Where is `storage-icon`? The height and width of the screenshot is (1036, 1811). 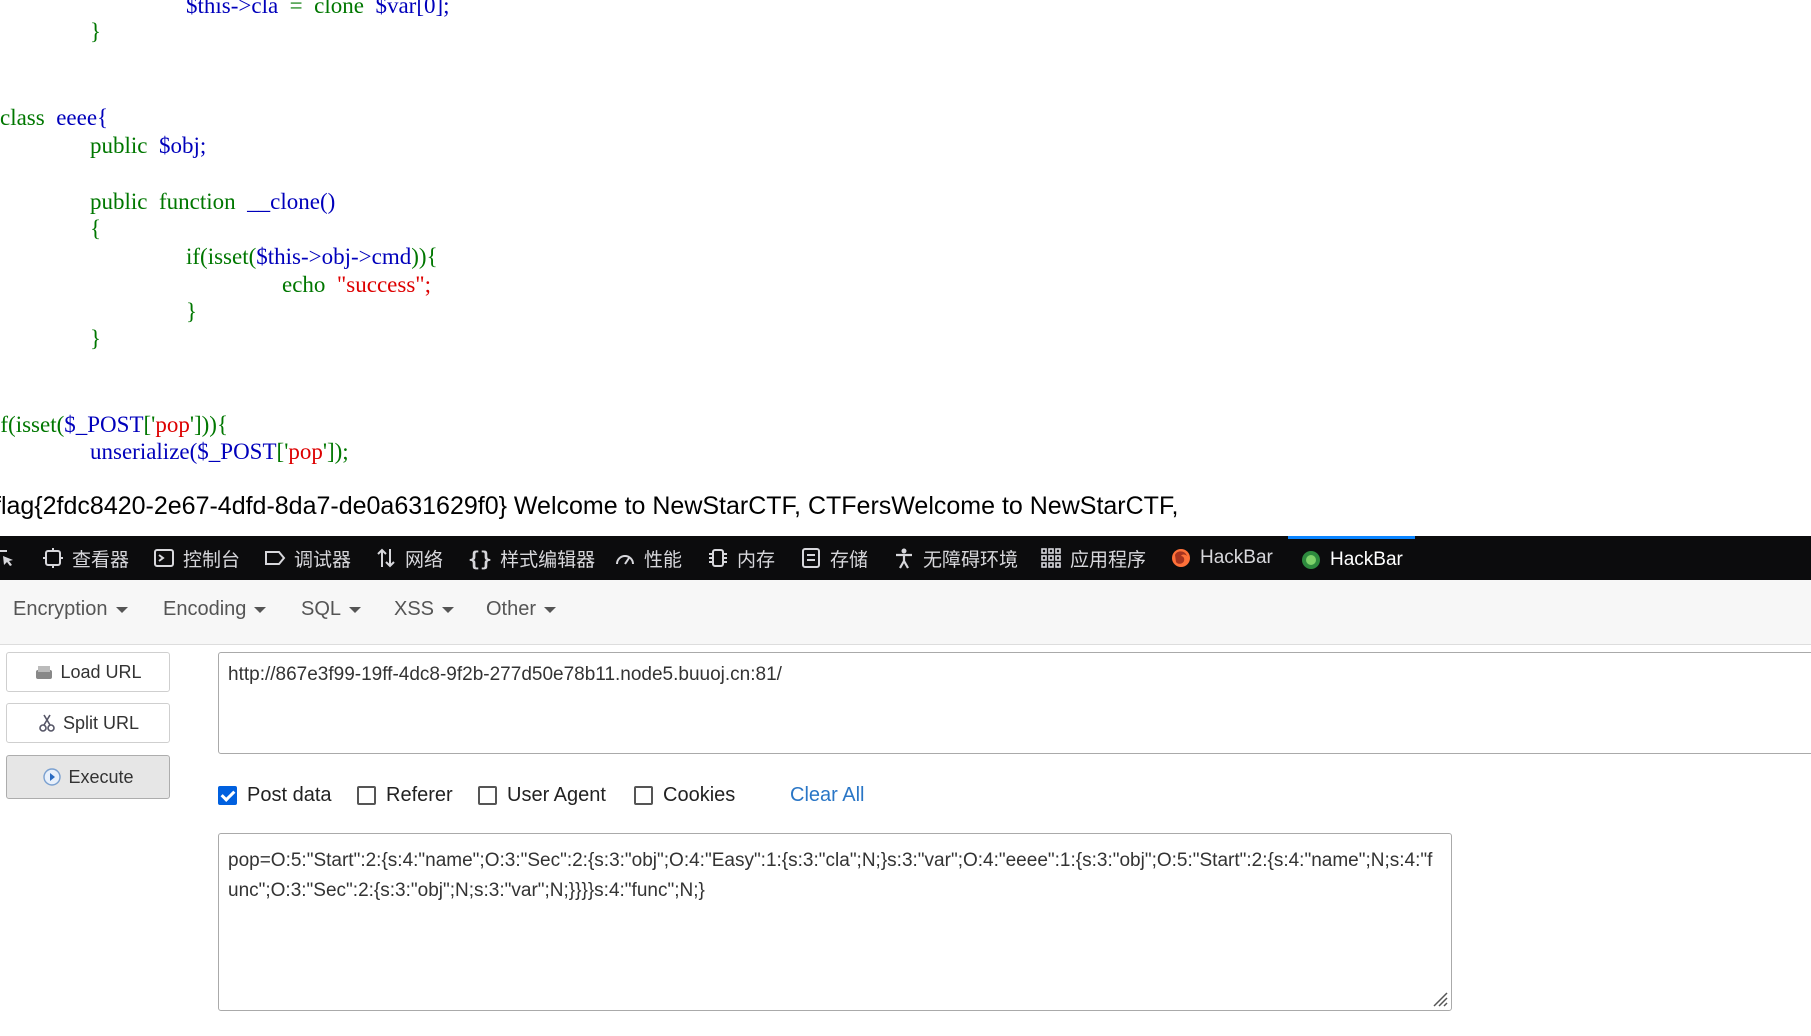 storage-icon is located at coordinates (811, 558).